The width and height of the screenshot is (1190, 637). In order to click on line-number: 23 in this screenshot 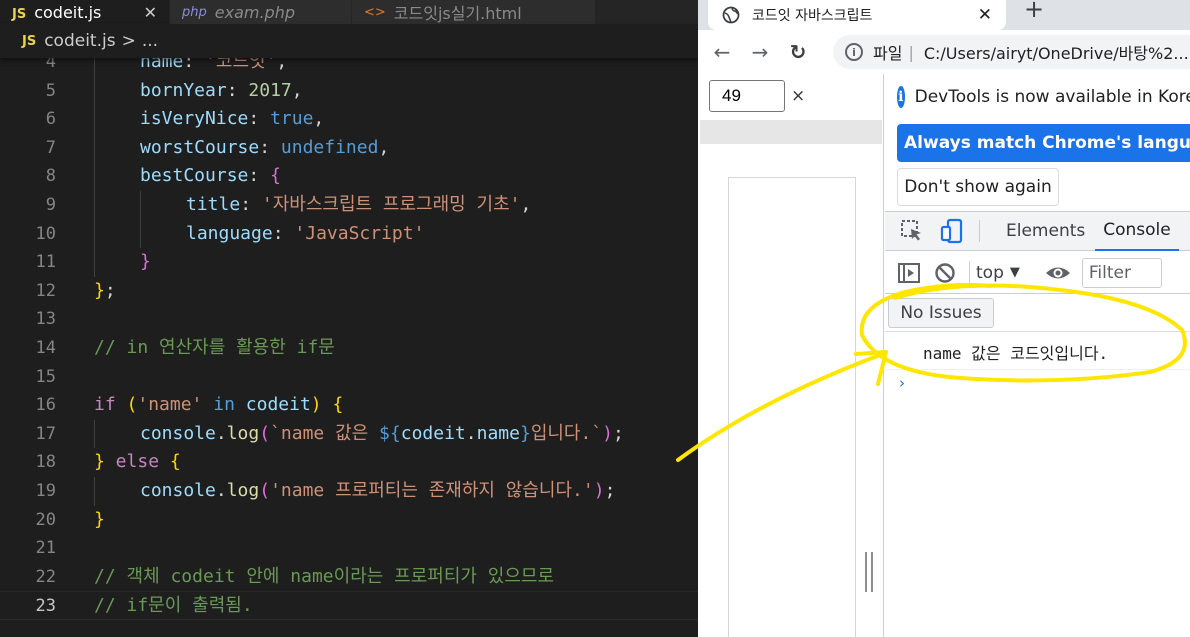, I will do `click(45, 606)`.